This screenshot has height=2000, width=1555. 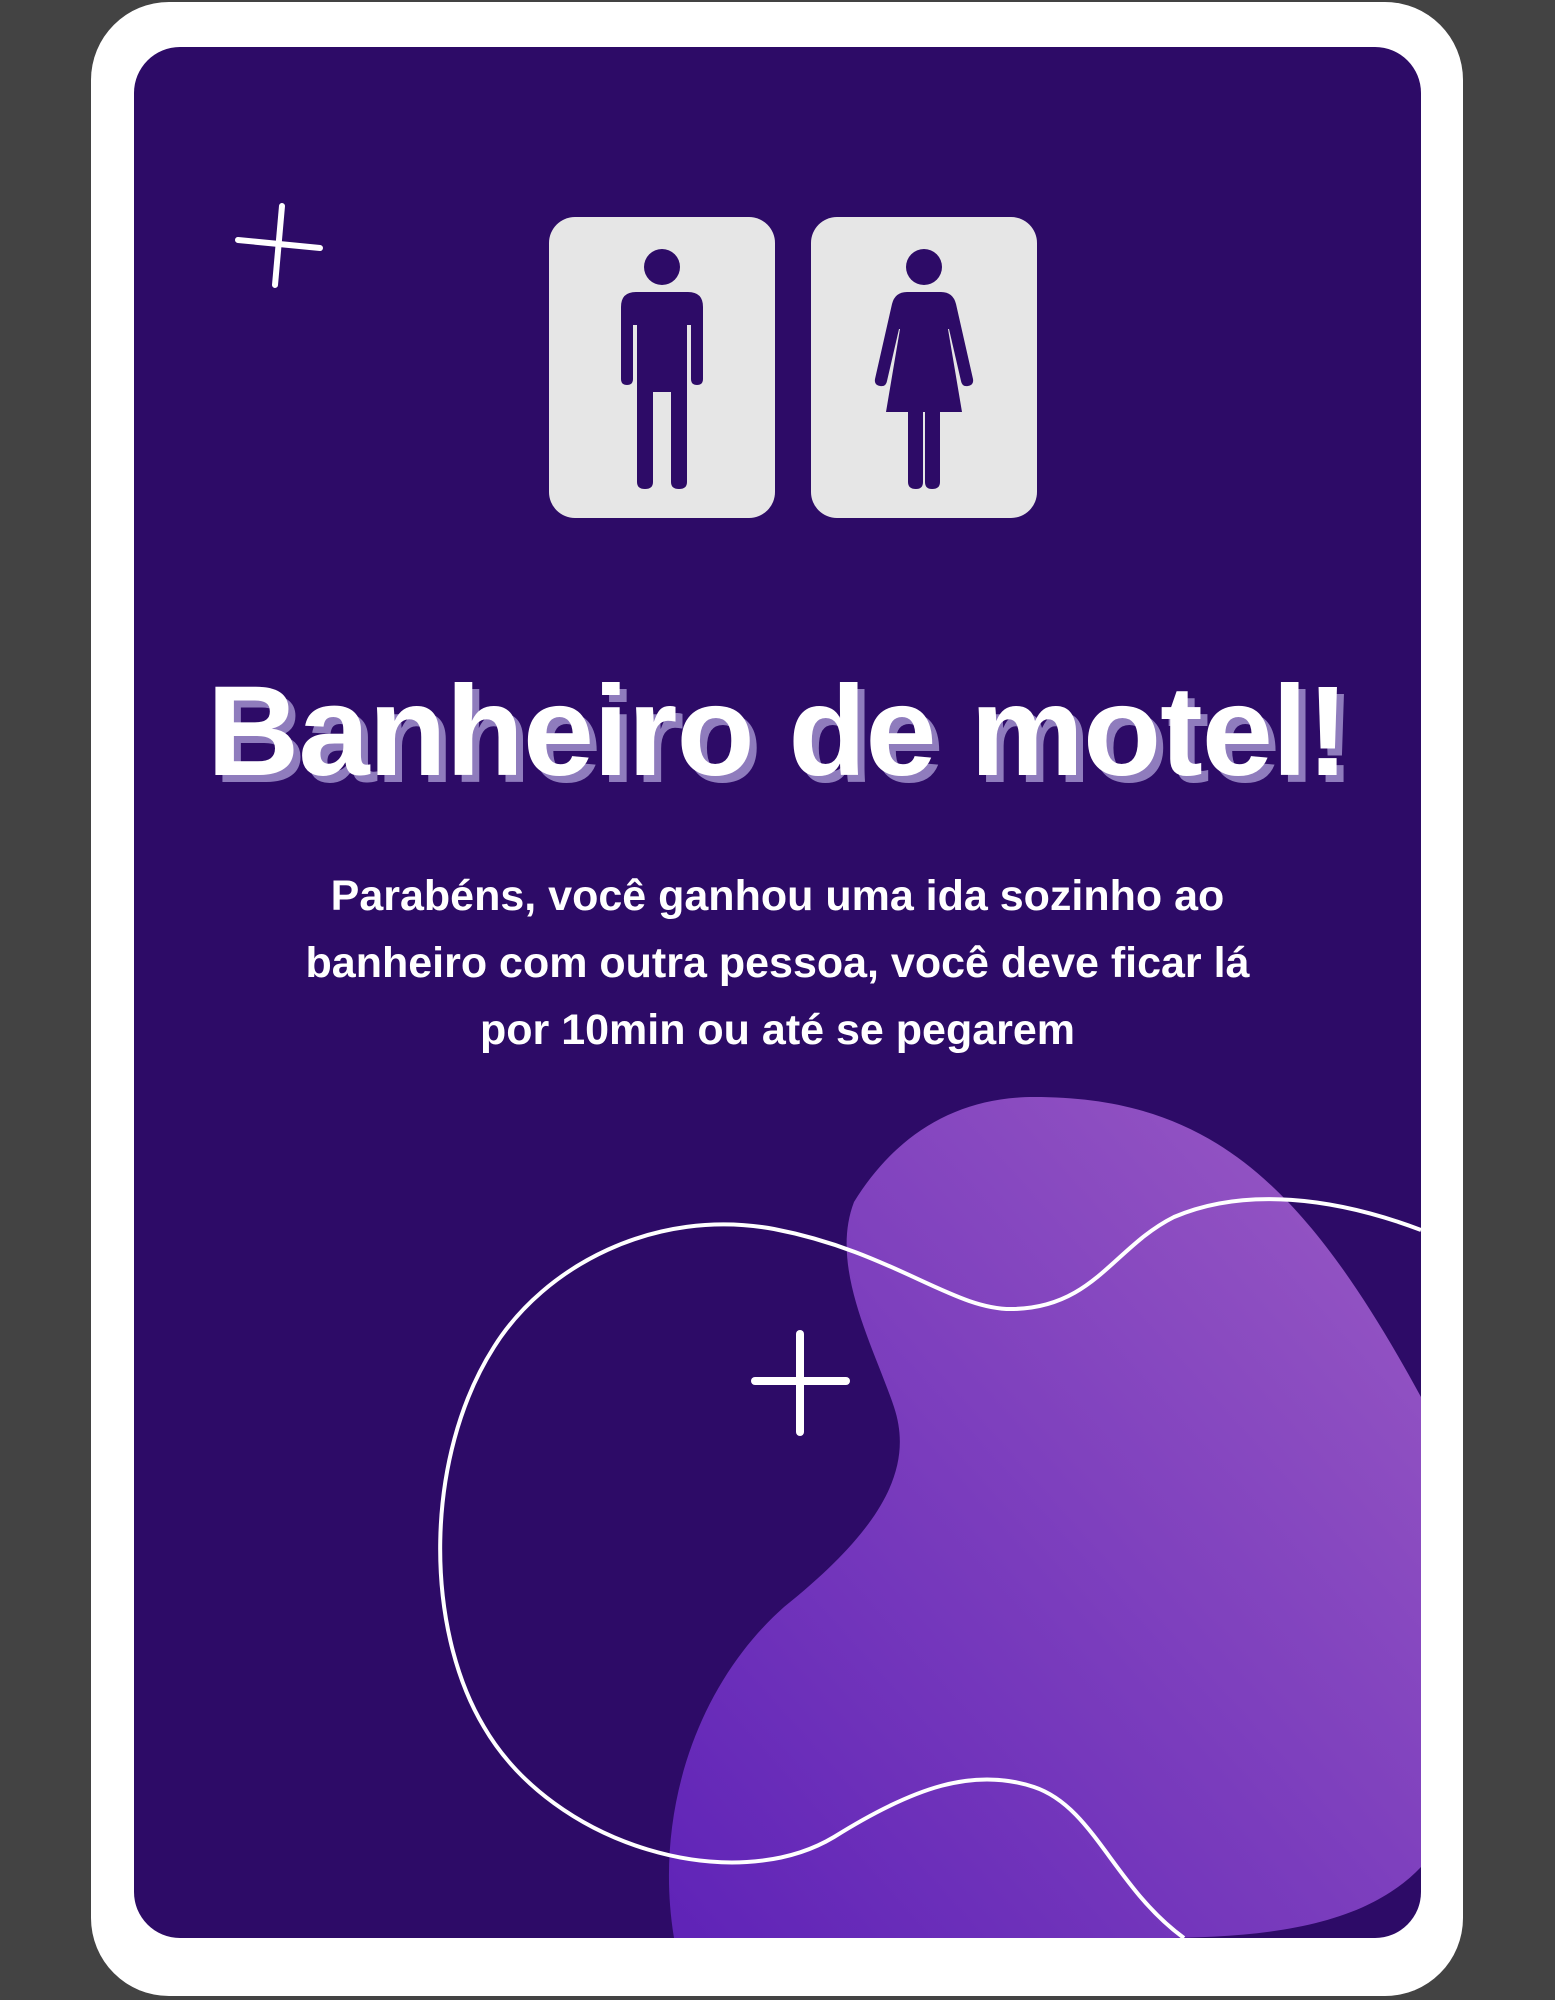 I want to click on male-restroom-sign, so click(x=662, y=367).